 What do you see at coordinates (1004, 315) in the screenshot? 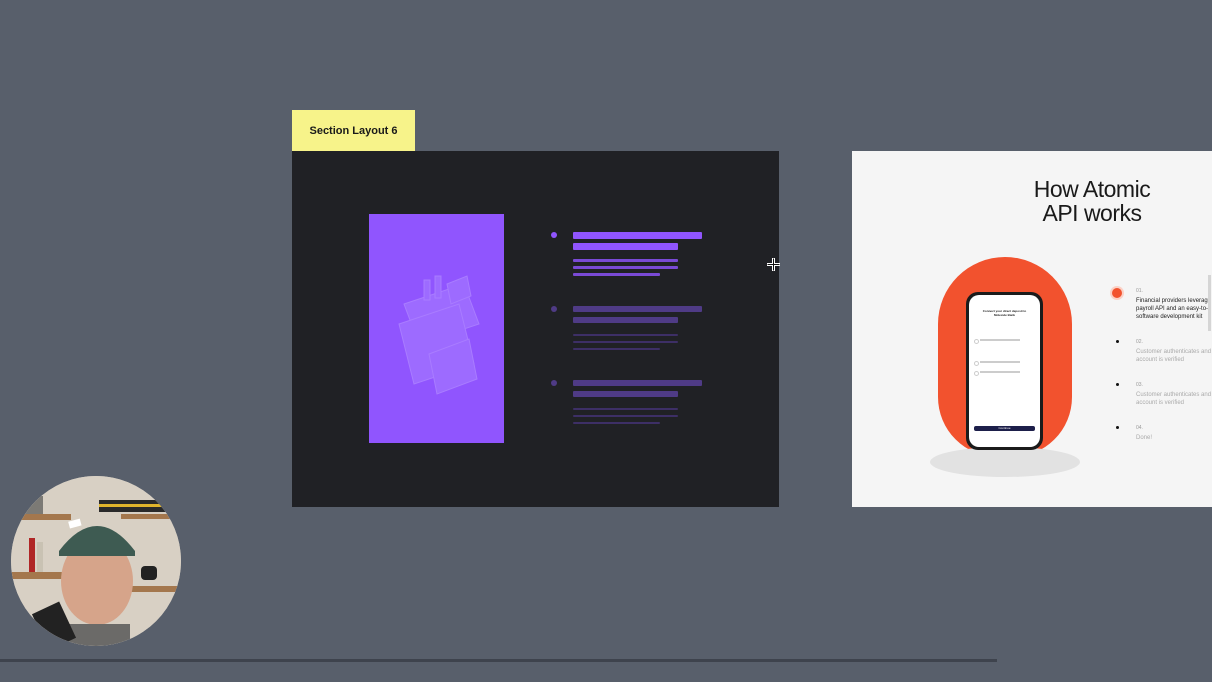
I see `phone-heading-2: Molecule Bank` at bounding box center [1004, 315].